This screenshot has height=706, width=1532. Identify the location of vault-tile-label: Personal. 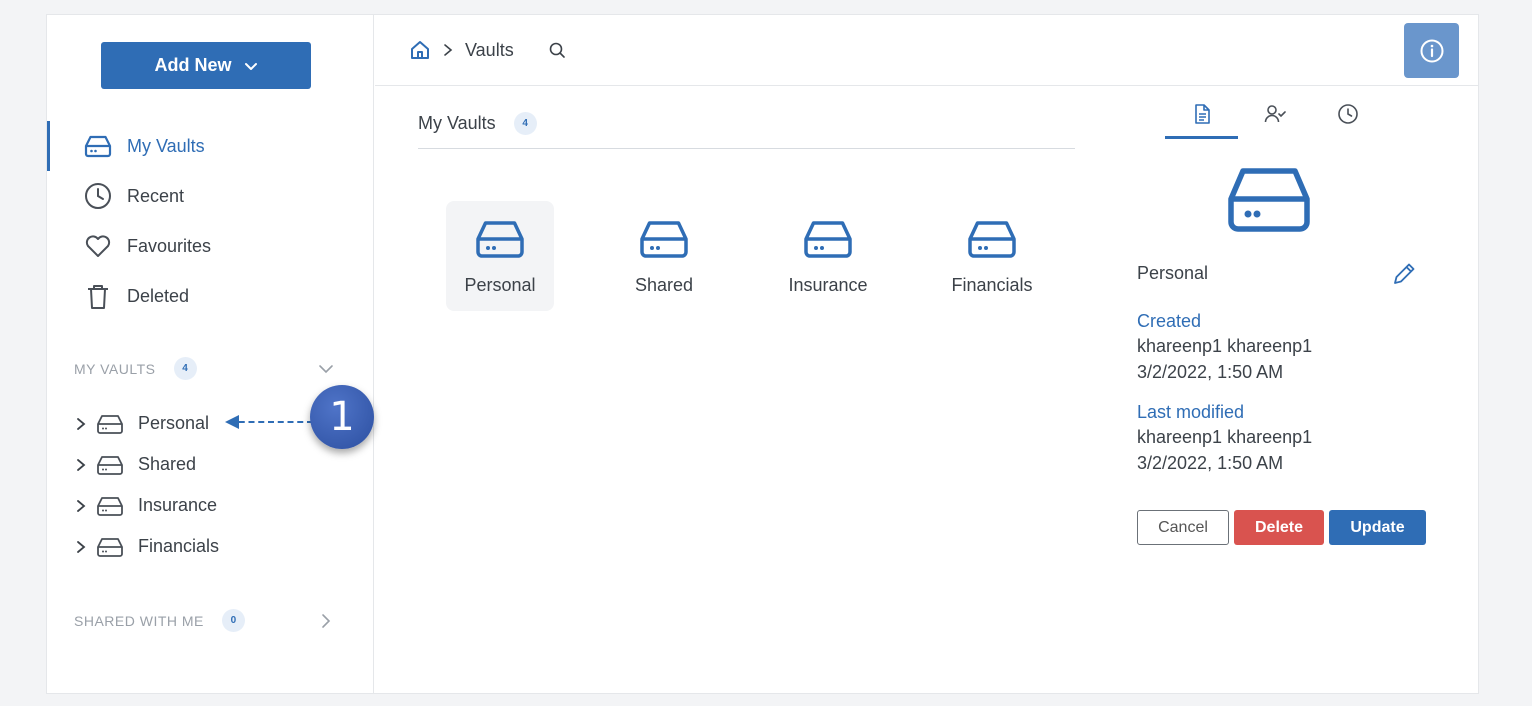
(500, 285).